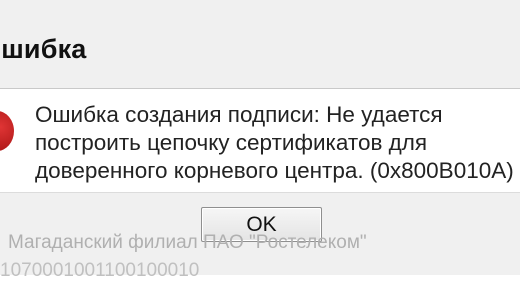 Image resolution: width=520 pixels, height=282 pixels. Describe the element at coordinates (7, 131) in the screenshot. I see `error-icon` at that location.